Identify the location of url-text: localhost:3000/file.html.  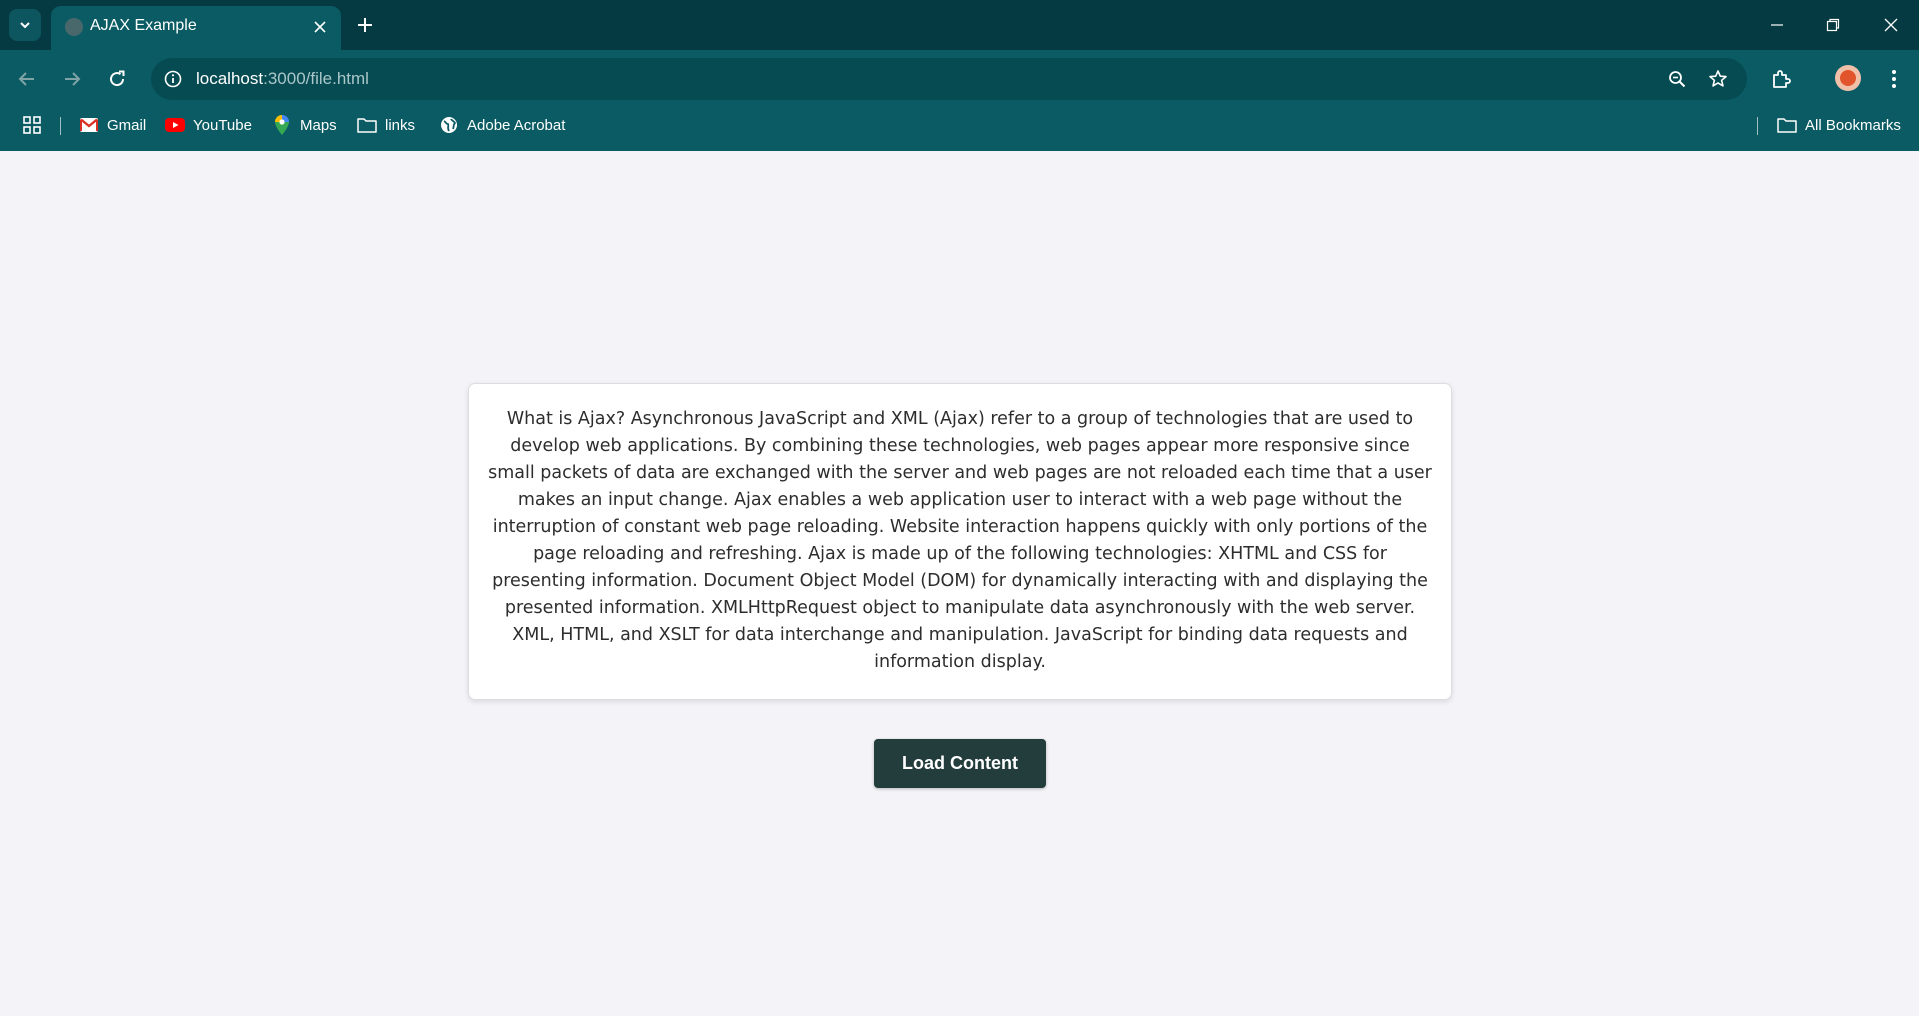
(282, 79).